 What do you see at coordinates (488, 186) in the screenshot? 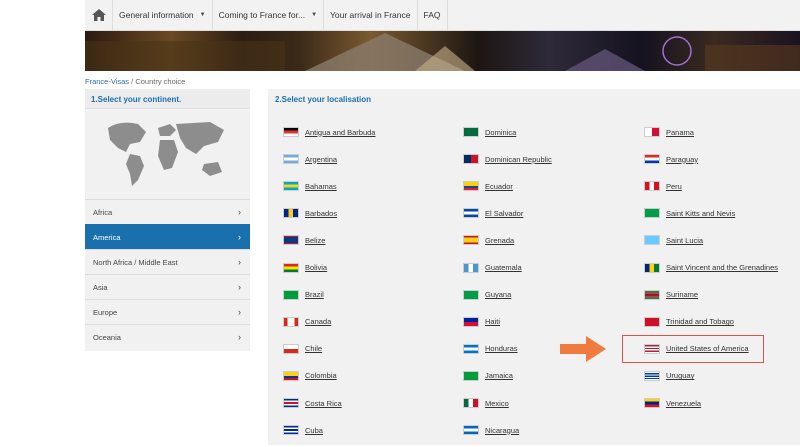
I see `country-link: Ecuador` at bounding box center [488, 186].